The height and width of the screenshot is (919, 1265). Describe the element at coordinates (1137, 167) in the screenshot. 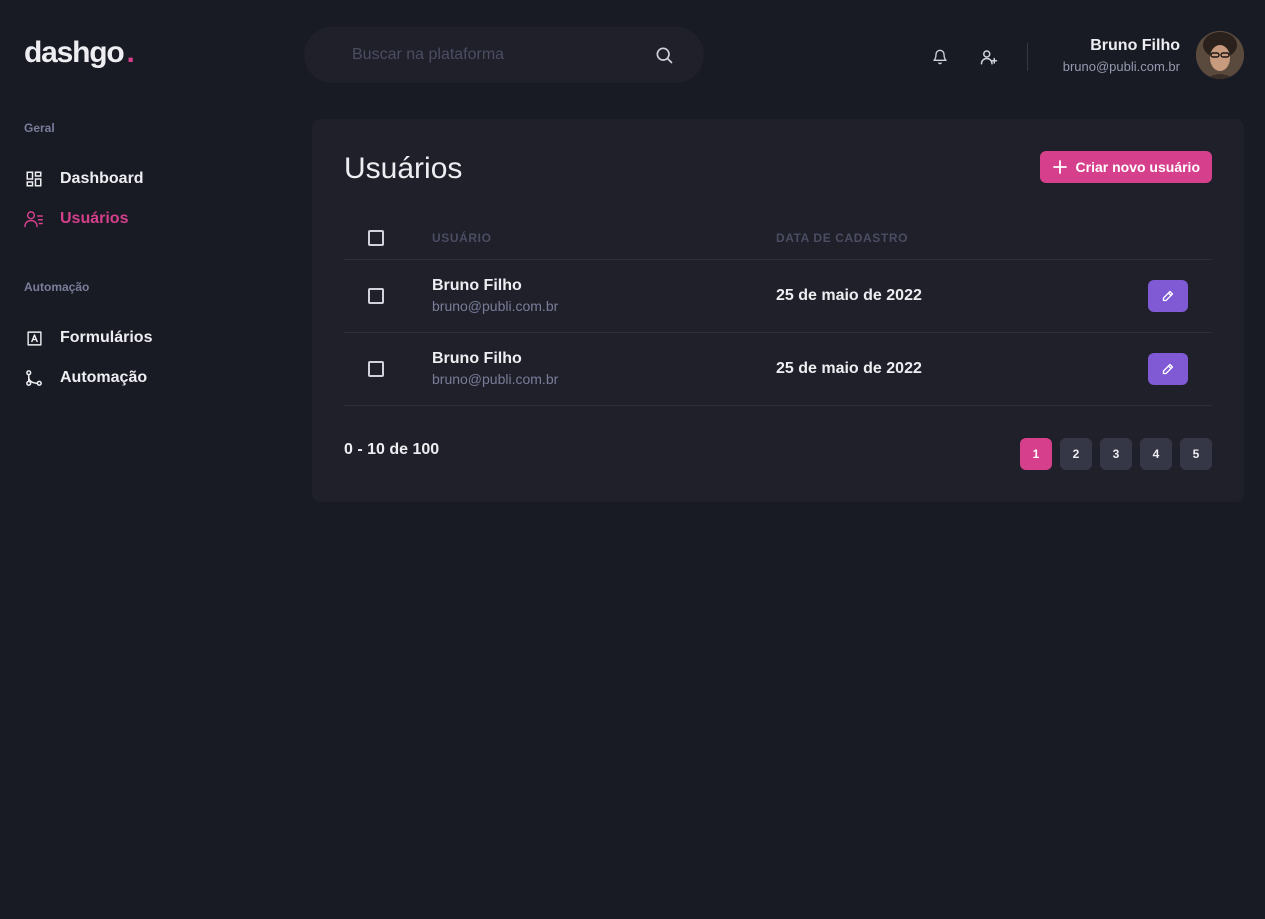

I see `create-user-label: Criar novo usuário` at that location.